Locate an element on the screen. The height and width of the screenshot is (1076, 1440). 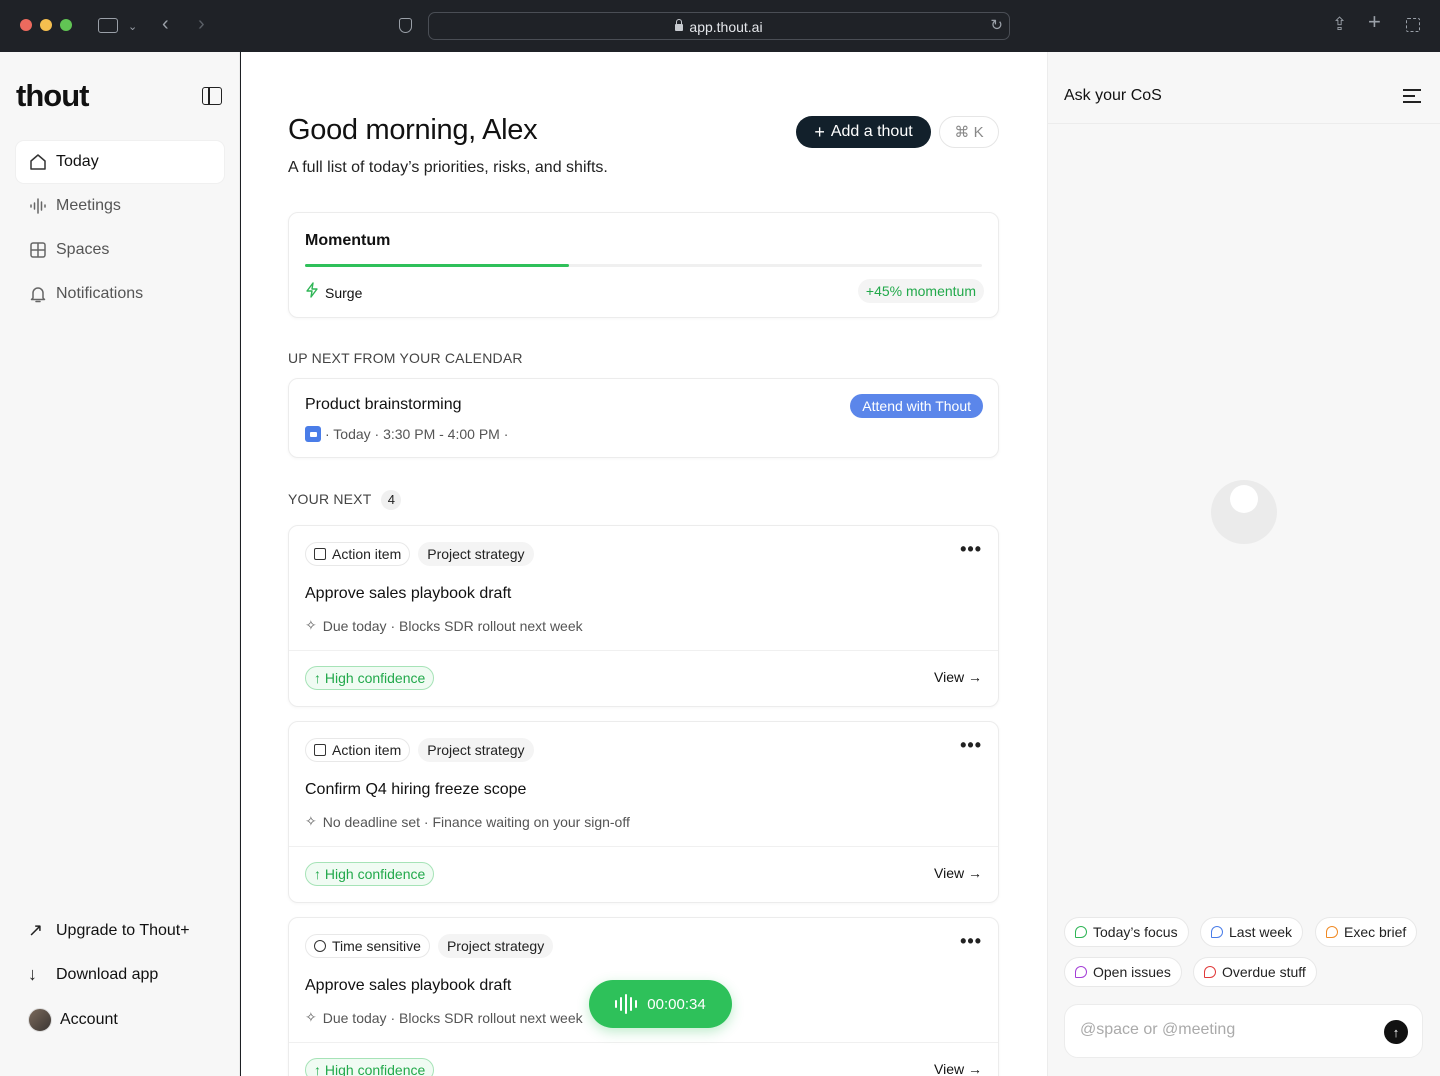
sidebar-item-label: Meetings is located at coordinates (88, 205).